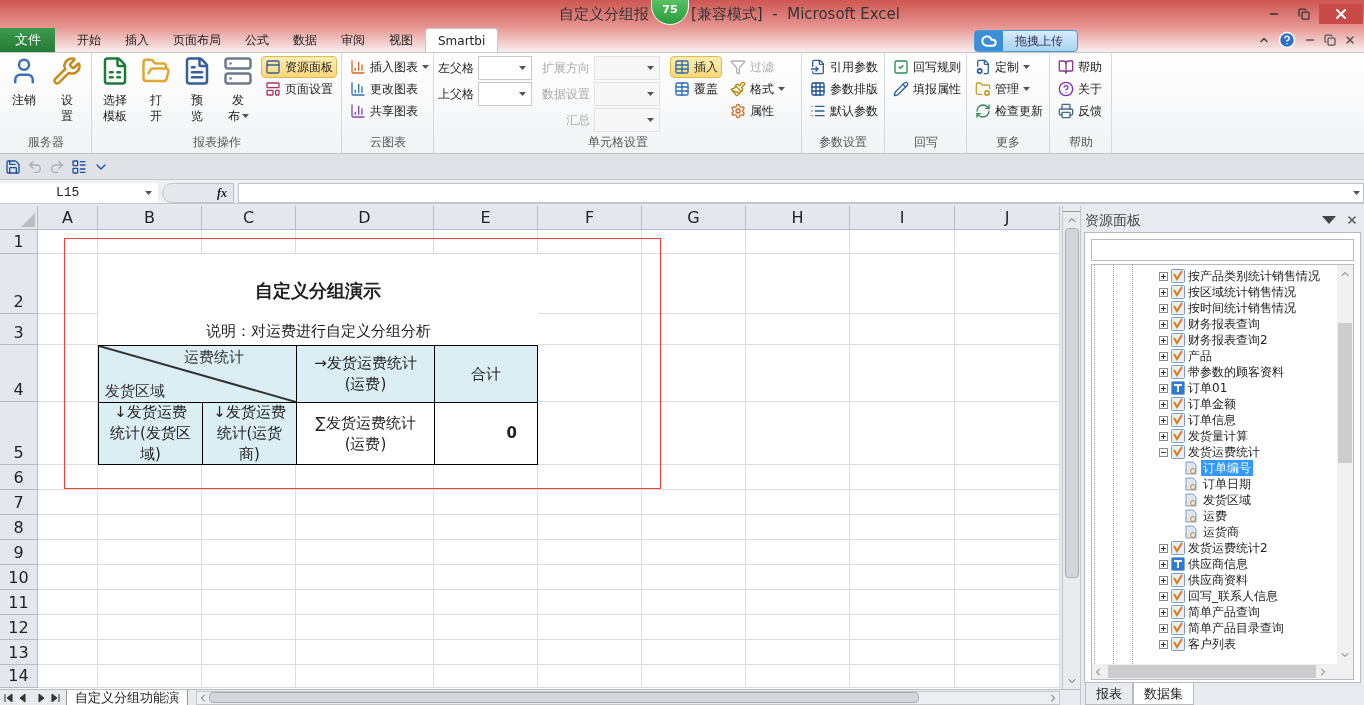 The width and height of the screenshot is (1364, 705). What do you see at coordinates (1200, 356) in the screenshot?
I see `tree-item: 产品` at bounding box center [1200, 356].